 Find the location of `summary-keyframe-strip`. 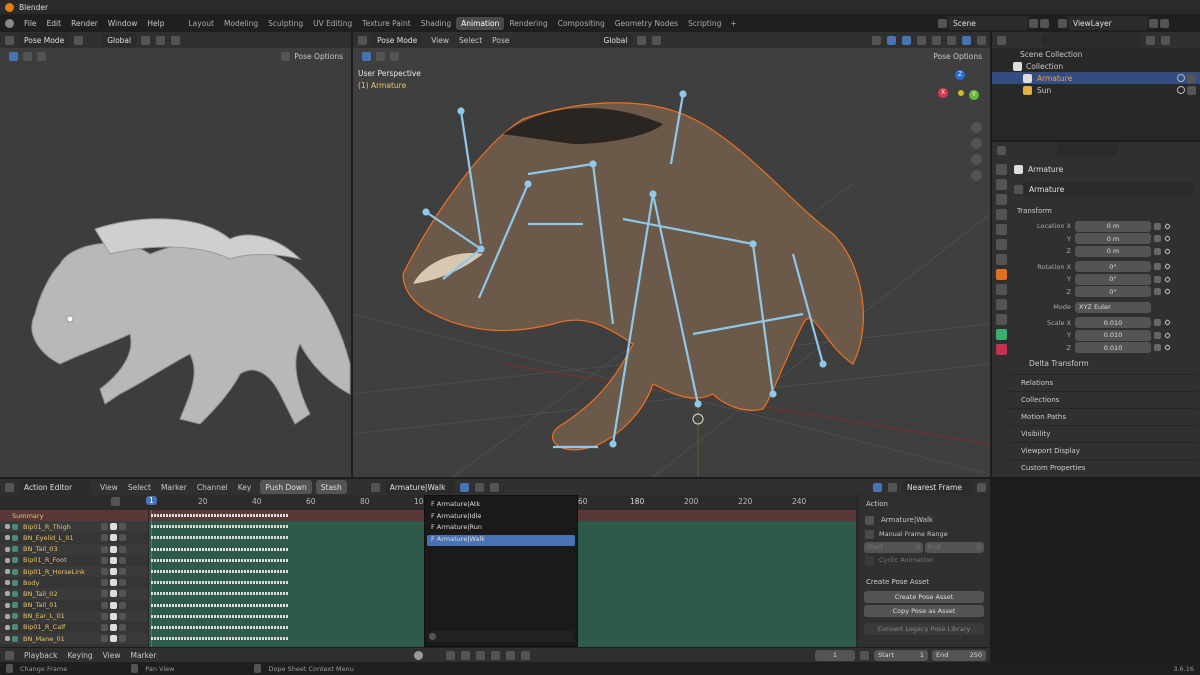

summary-keyframe-strip is located at coordinates (220, 515).